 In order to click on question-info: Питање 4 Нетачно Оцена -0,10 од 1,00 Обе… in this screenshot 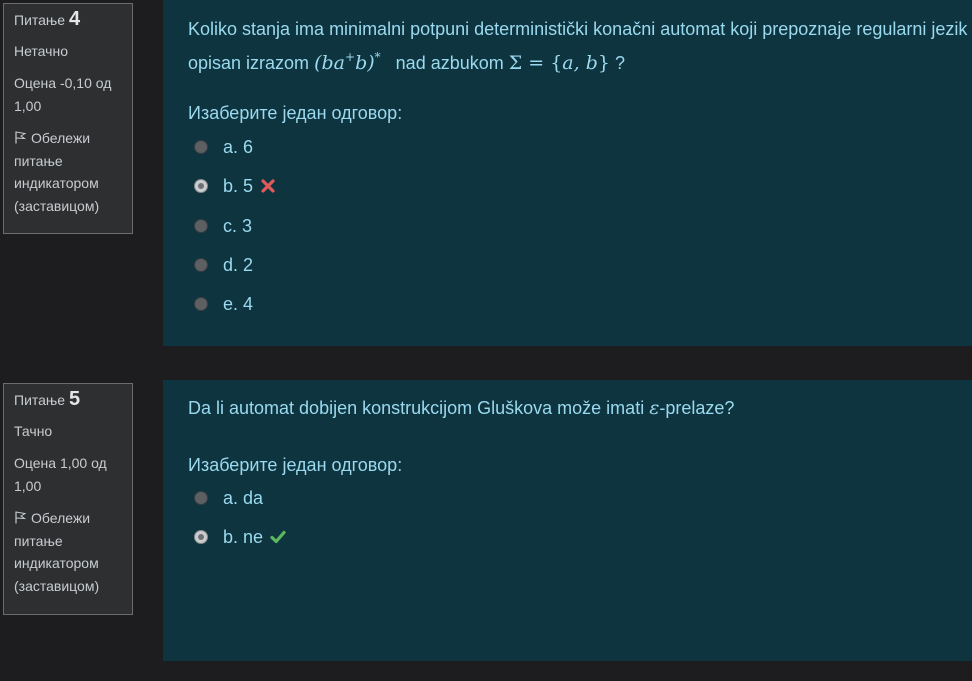, I will do `click(68, 118)`.